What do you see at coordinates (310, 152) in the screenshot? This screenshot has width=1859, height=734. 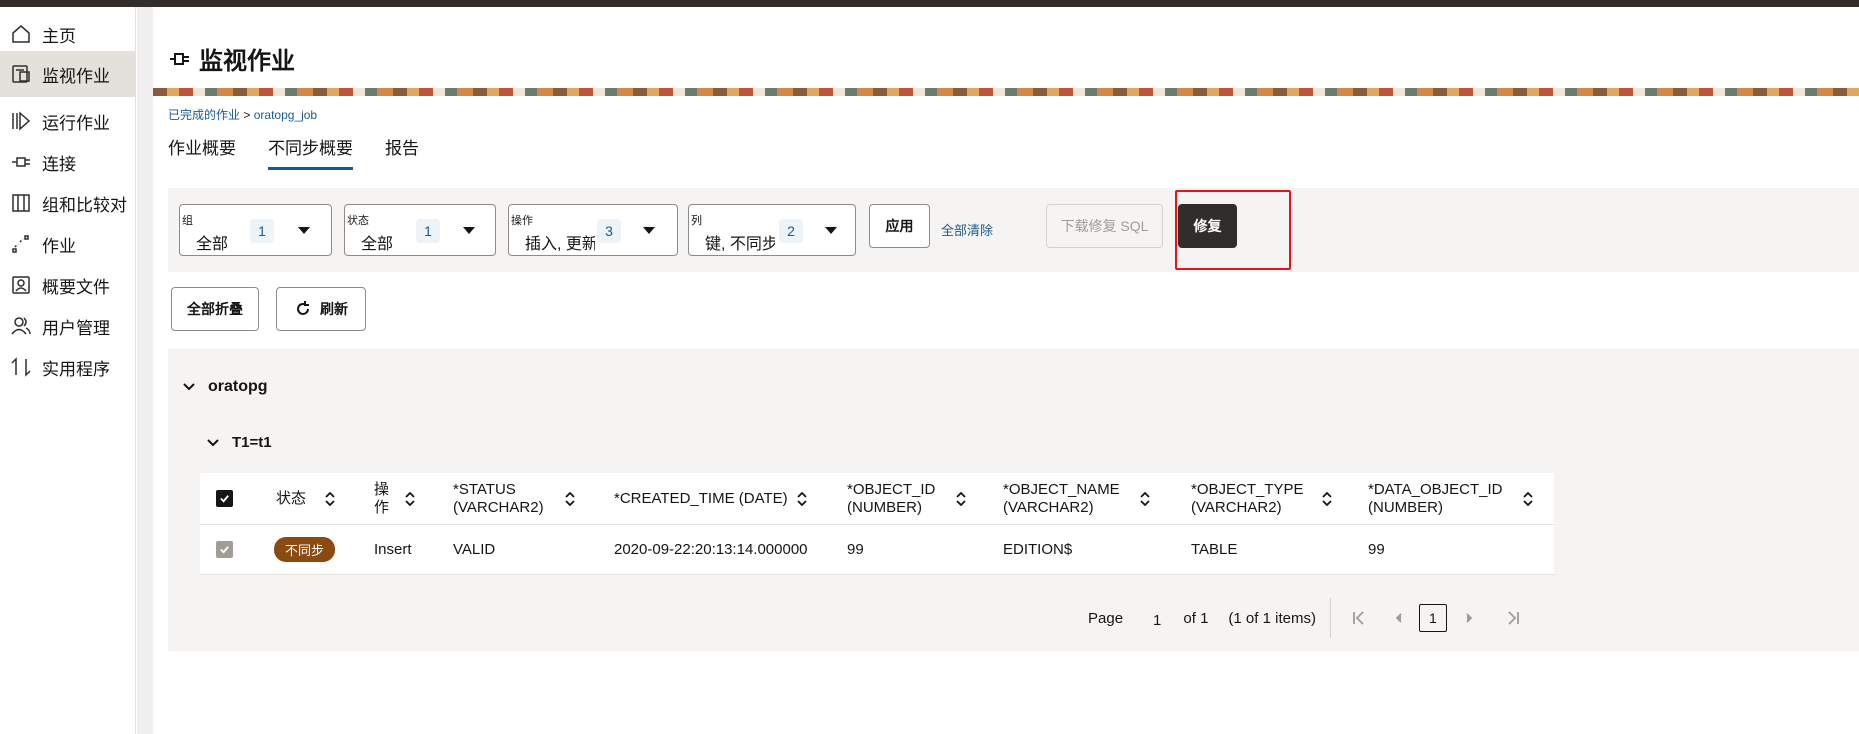 I see `tab-out-of-sync-summary: 不同步概要` at bounding box center [310, 152].